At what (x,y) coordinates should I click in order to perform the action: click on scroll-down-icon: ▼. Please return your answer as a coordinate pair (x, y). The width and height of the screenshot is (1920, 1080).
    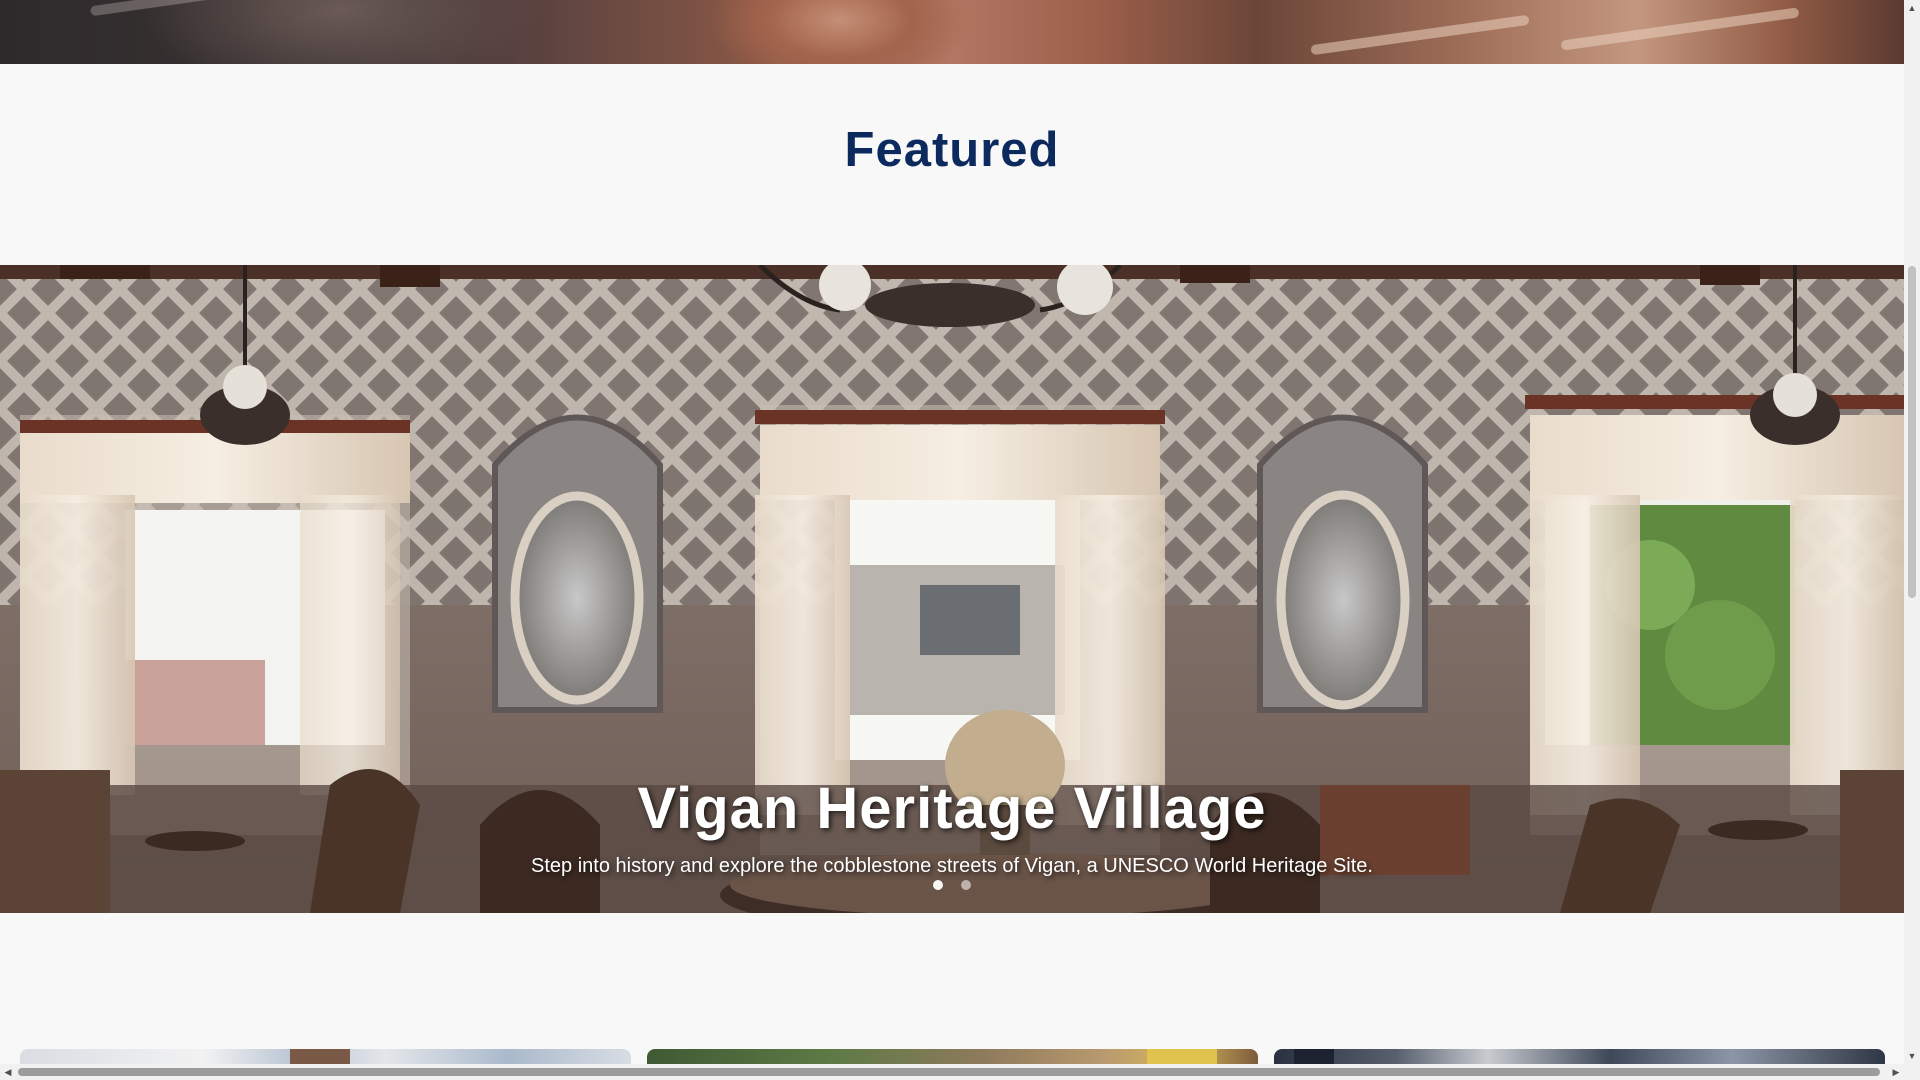
    Looking at the image, I should click on (1912, 1056).